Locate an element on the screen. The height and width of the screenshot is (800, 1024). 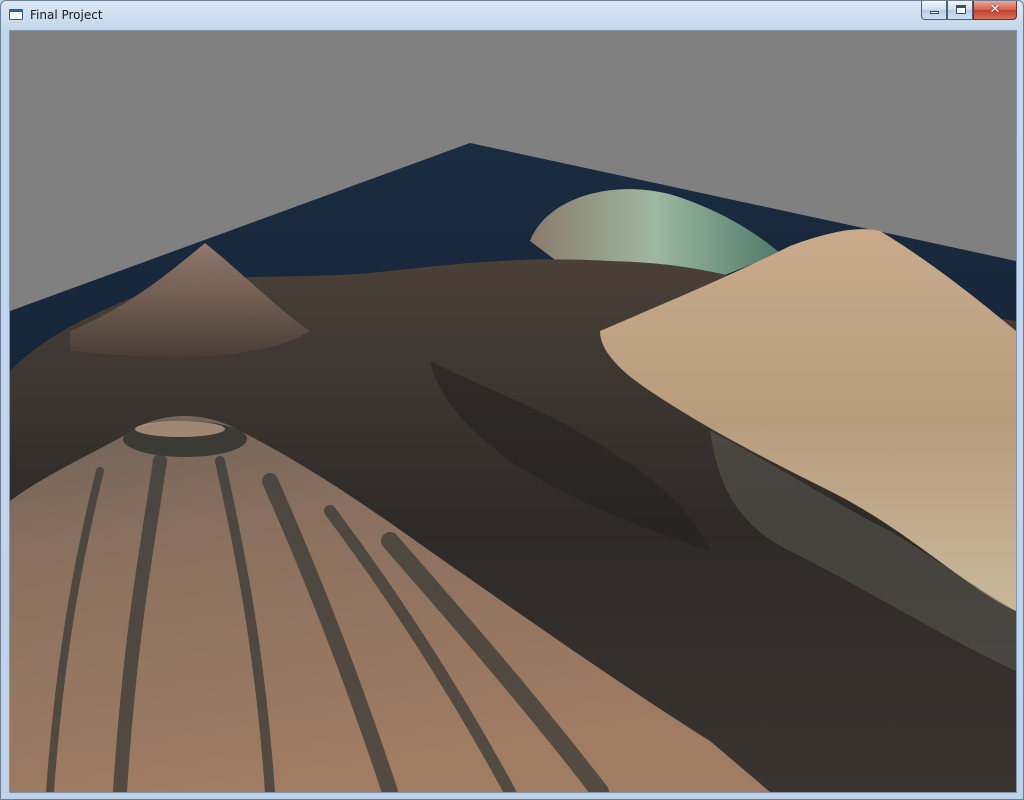
window-controls: ✕ is located at coordinates (969, 11).